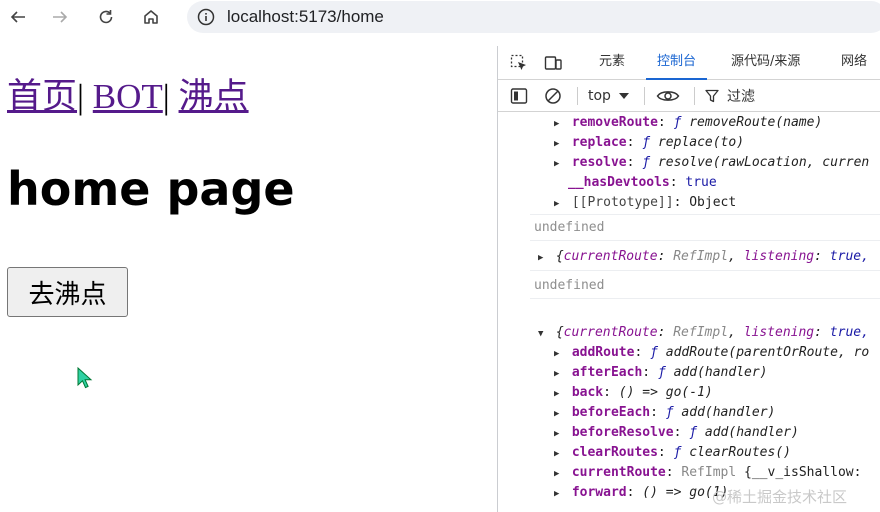 This screenshot has width=880, height=512. Describe the element at coordinates (707, 473) in the screenshot. I see `console-property-row: ▶ currentRoute: RefImpl {__v_isShallow:` at that location.